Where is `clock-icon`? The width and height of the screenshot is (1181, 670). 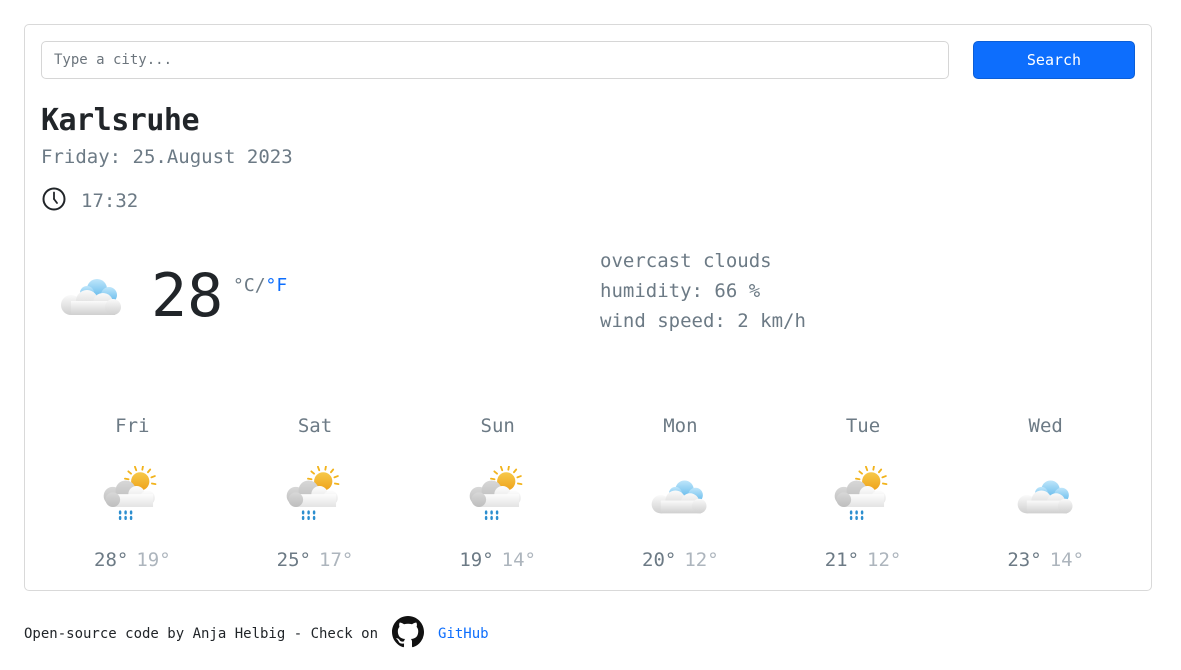
clock-icon is located at coordinates (54, 201).